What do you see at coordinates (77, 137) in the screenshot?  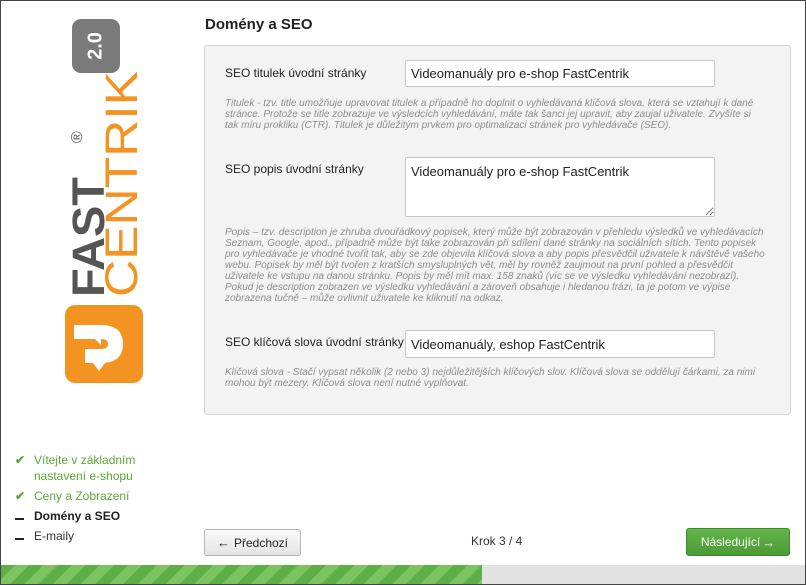 I see `registered-mark: ®` at bounding box center [77, 137].